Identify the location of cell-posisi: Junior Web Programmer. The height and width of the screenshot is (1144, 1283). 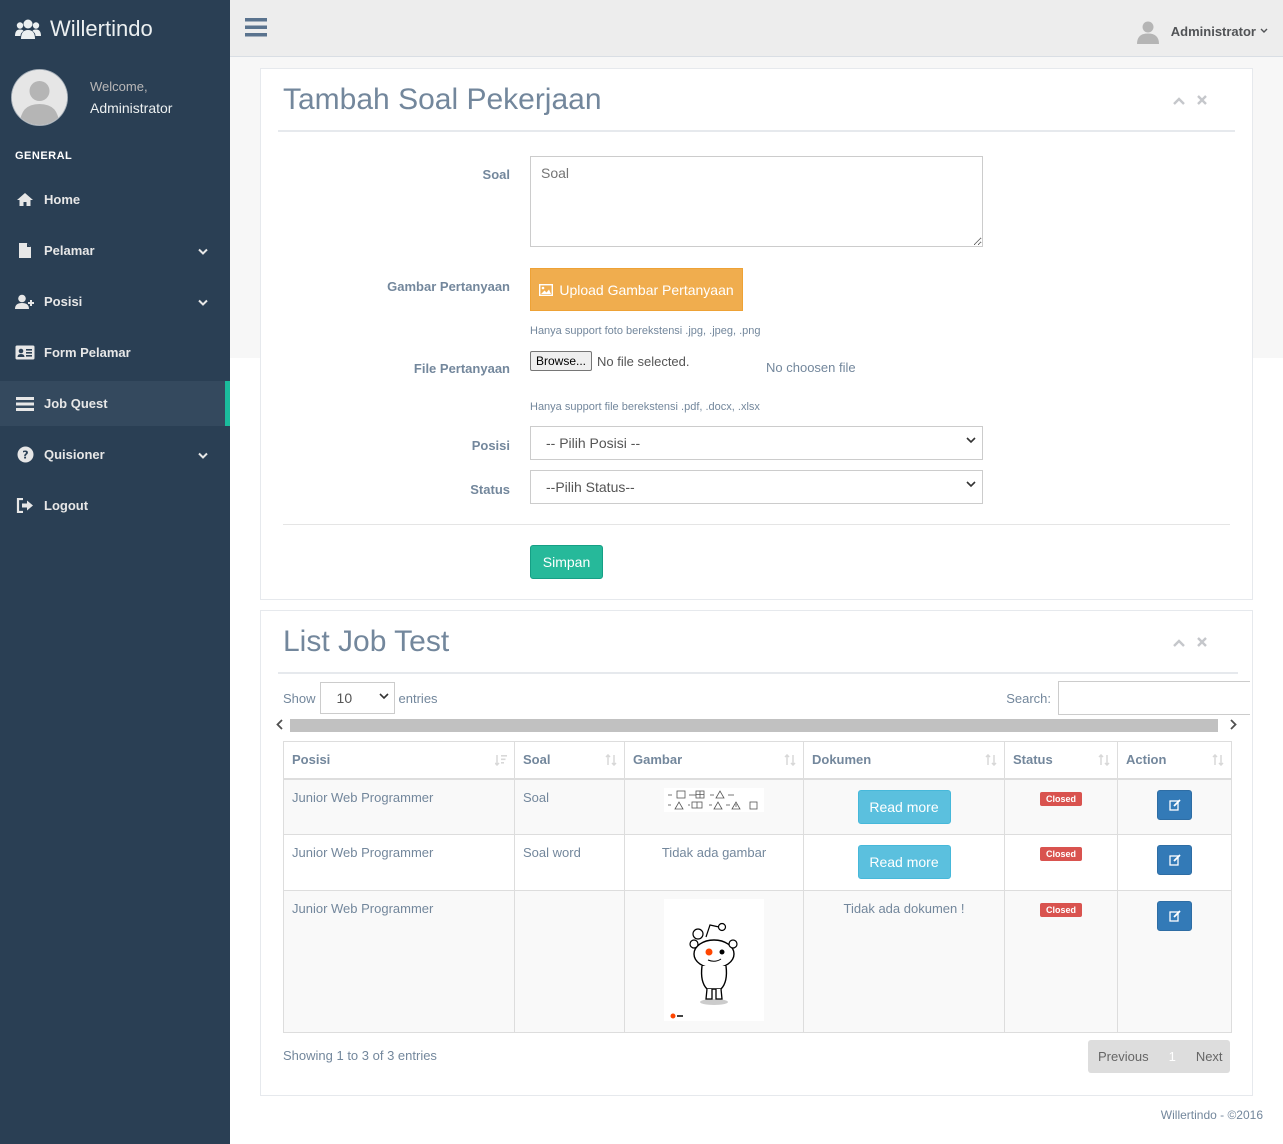
(399, 862).